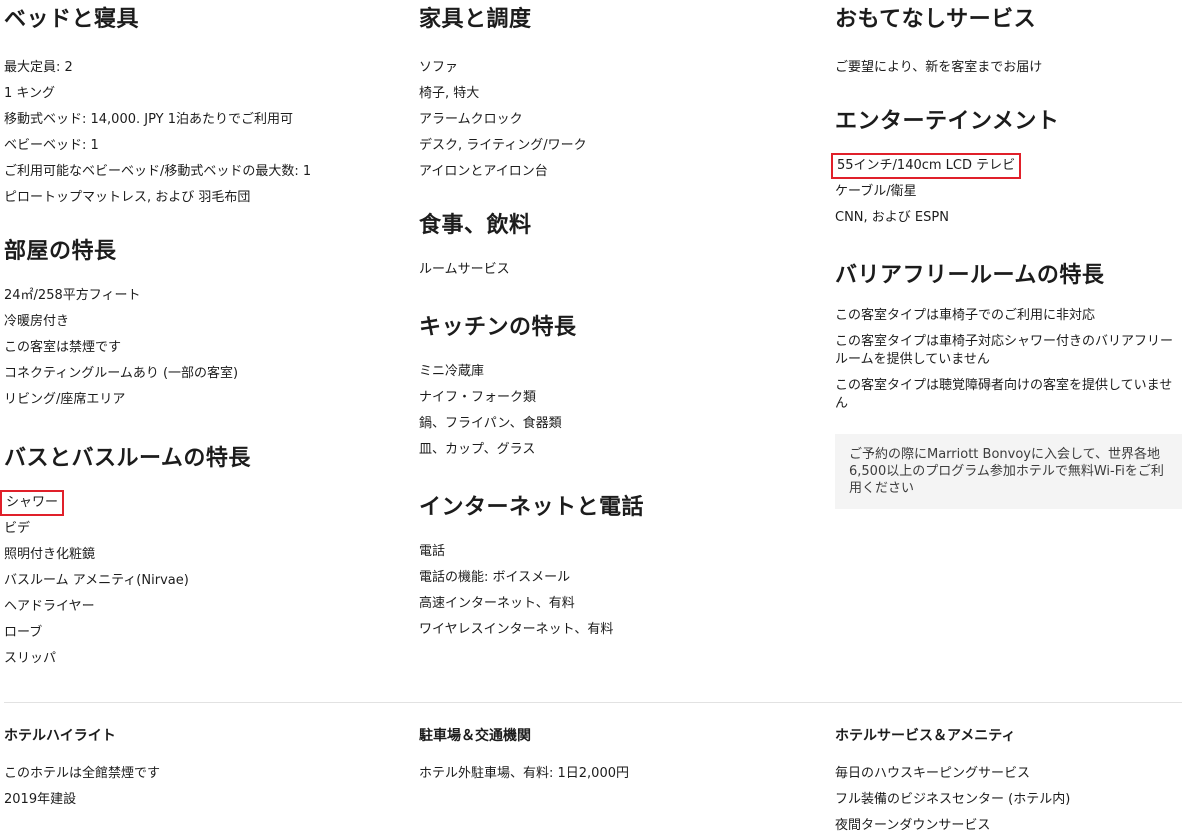 The width and height of the screenshot is (1187, 839). Describe the element at coordinates (619, 270) in the screenshot. I see `food-list: ルームサービス` at that location.